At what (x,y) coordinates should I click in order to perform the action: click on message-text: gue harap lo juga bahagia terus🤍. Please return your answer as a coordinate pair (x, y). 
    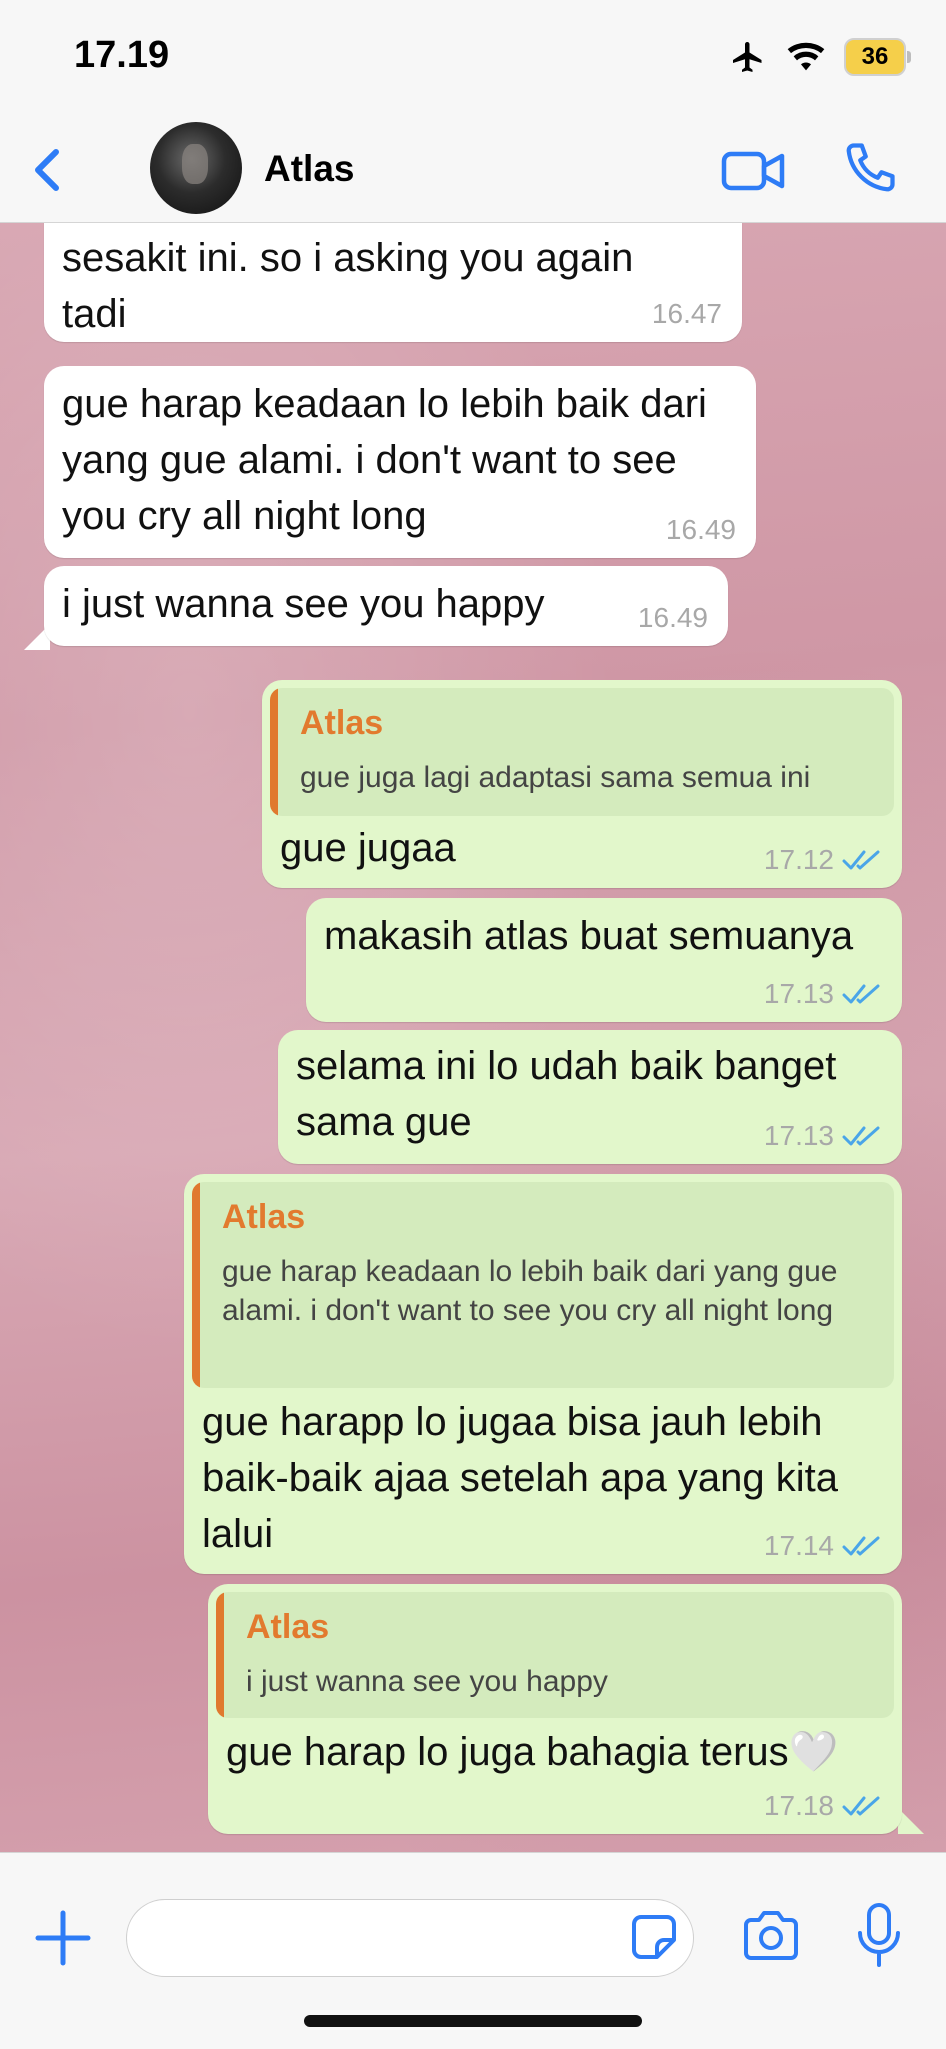
    Looking at the image, I should click on (532, 1752).